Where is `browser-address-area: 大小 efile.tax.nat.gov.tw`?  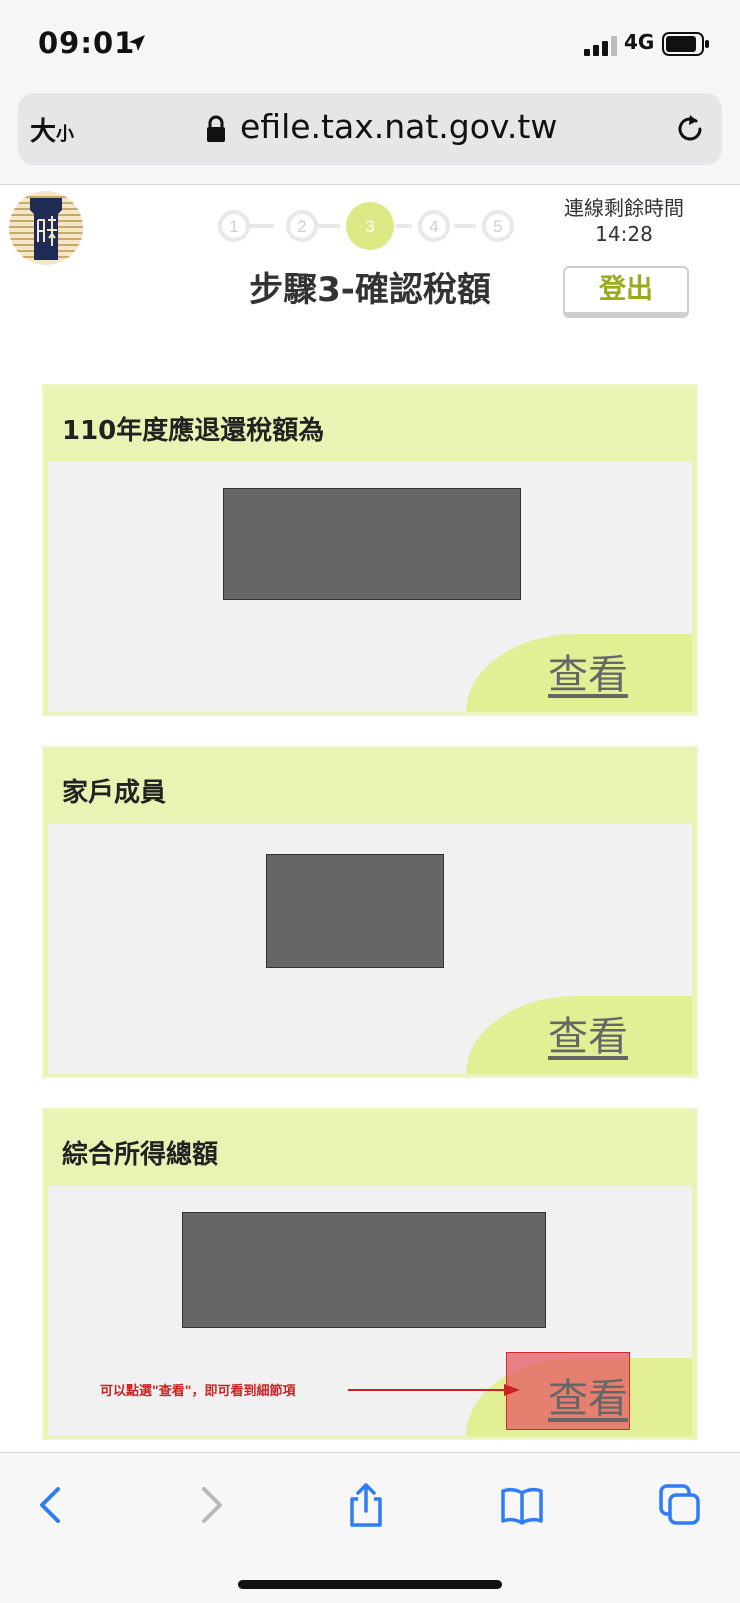
browser-address-area: 大小 efile.tax.nat.gov.tw is located at coordinates (370, 136).